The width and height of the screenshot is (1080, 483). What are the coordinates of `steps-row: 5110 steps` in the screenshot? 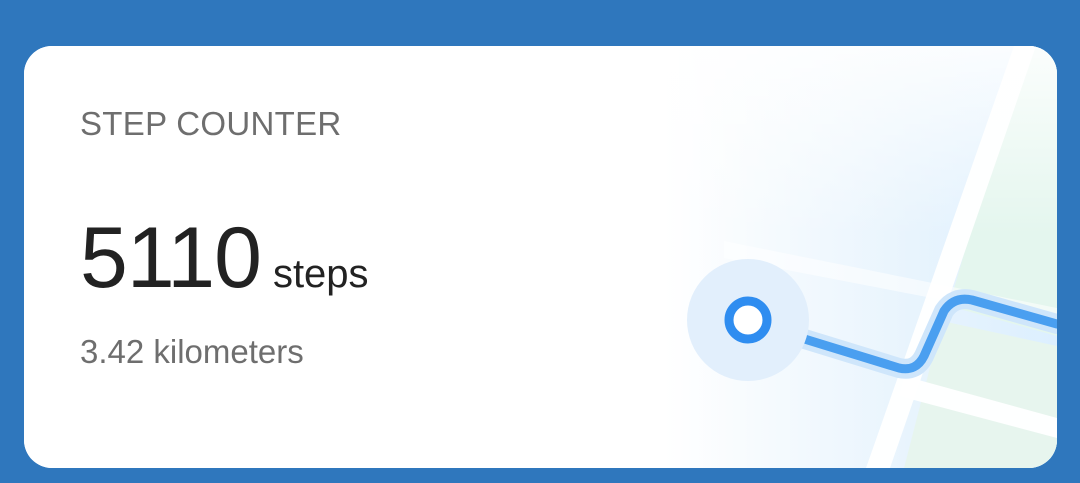 It's located at (224, 258).